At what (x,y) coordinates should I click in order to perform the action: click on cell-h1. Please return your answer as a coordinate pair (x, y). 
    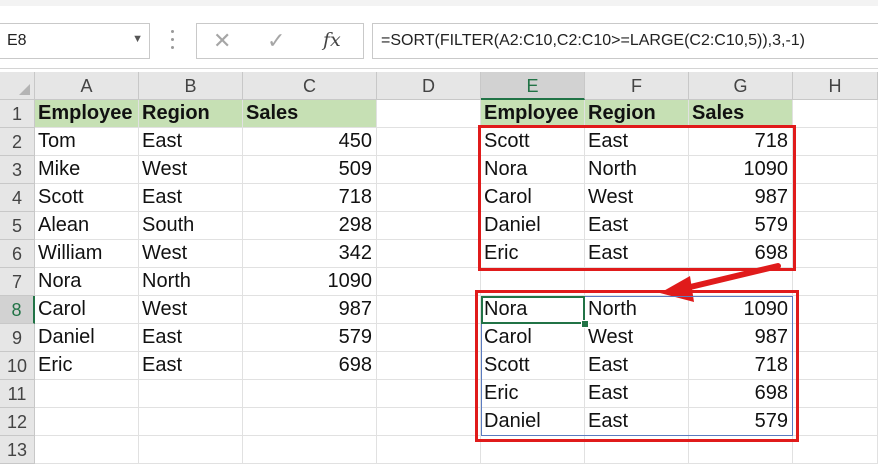
    Looking at the image, I should click on (835, 114).